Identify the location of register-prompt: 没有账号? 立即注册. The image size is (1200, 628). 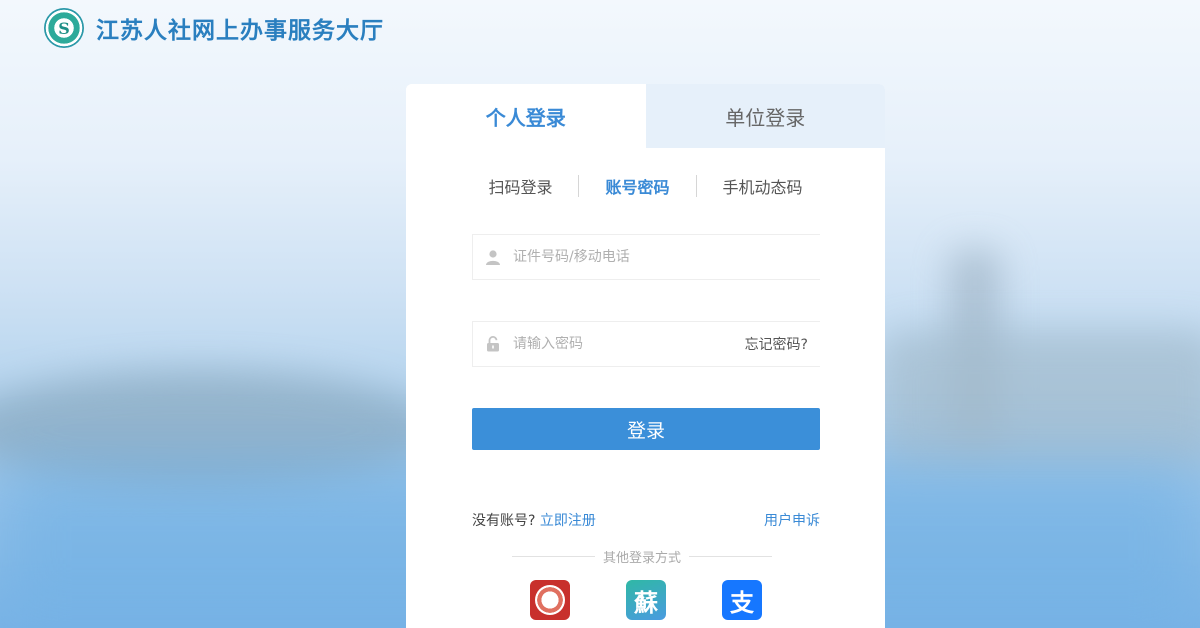
(534, 520).